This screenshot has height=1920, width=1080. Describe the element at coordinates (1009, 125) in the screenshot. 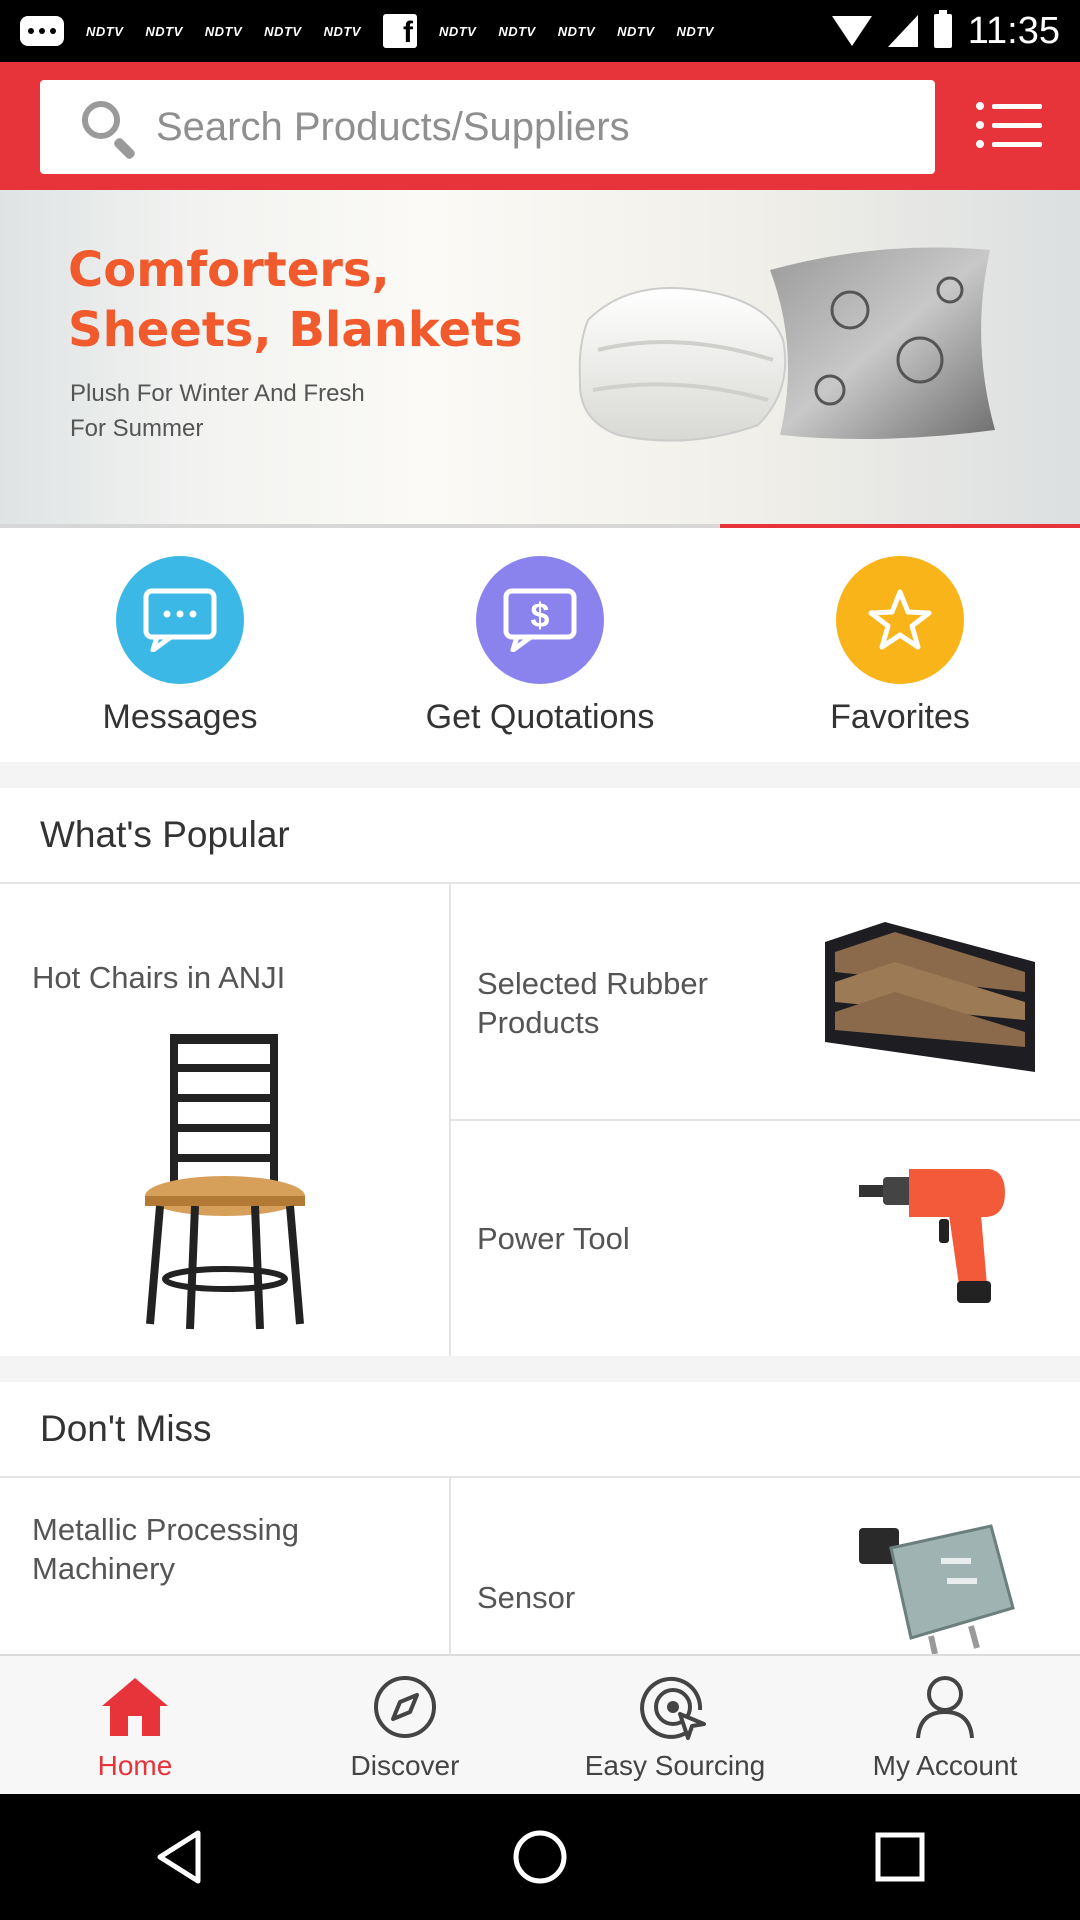

I see `menu-list-icon` at that location.